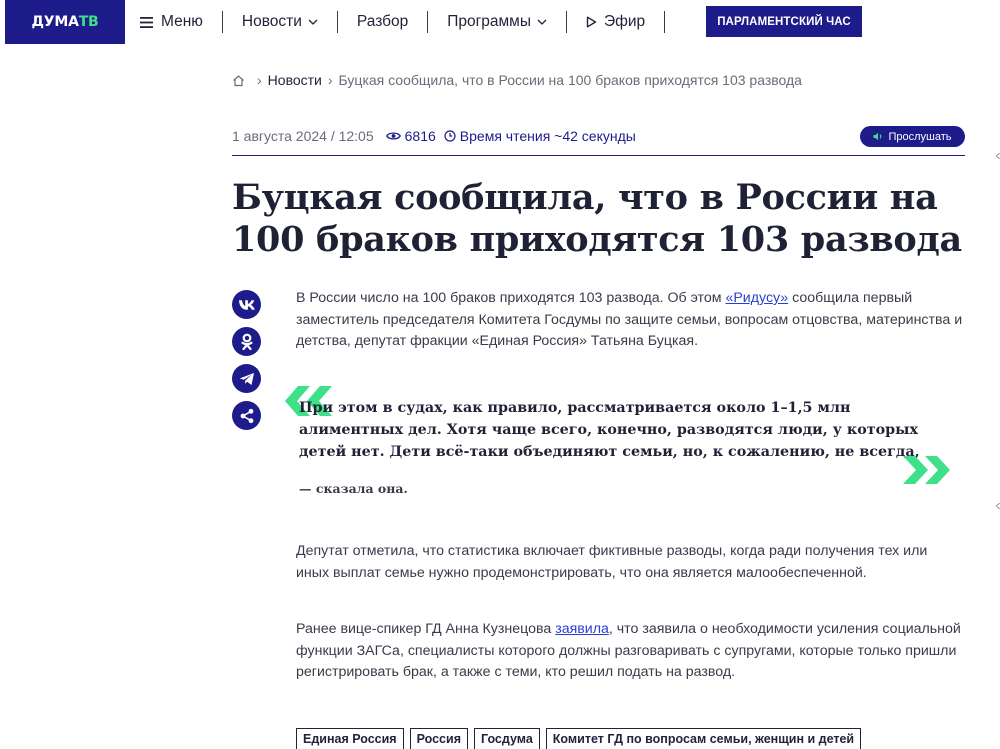 Image resolution: width=1000 pixels, height=749 pixels. What do you see at coordinates (295, 80) in the screenshot?
I see `breadcrumb-news-link: Новости` at bounding box center [295, 80].